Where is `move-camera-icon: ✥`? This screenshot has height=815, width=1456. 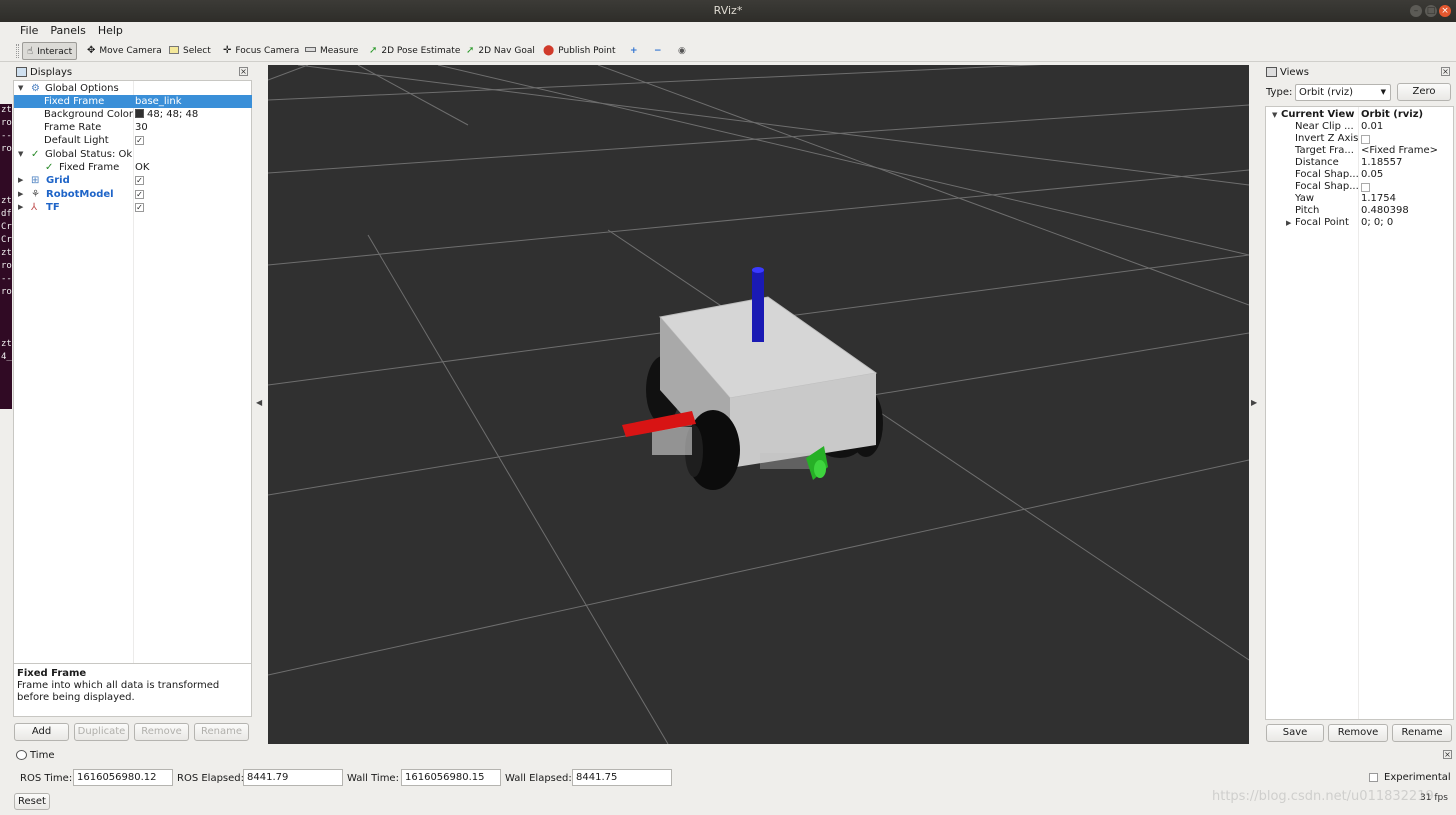 move-camera-icon: ✥ is located at coordinates (91, 50).